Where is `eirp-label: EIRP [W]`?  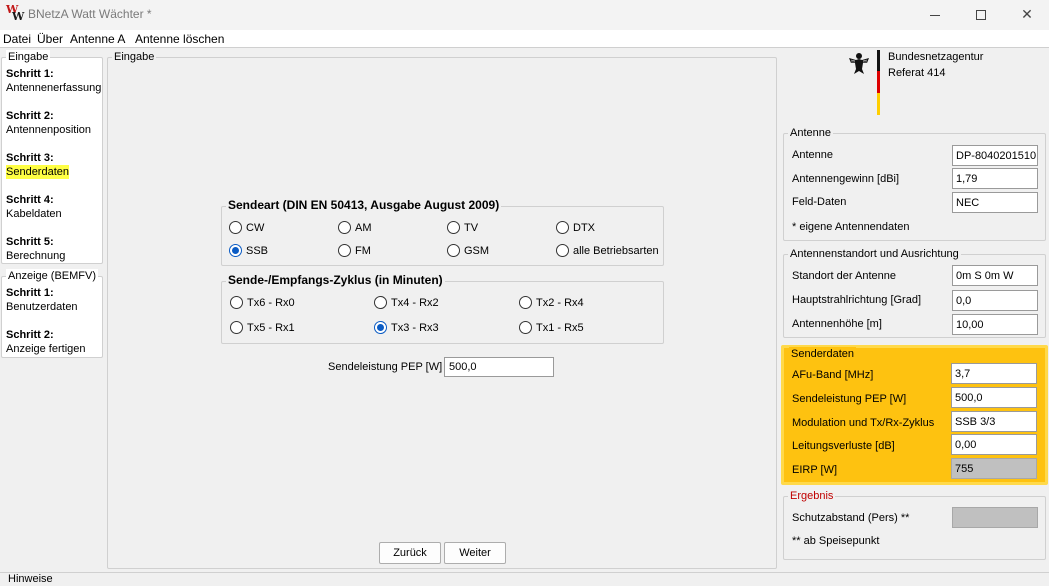 eirp-label: EIRP [W] is located at coordinates (815, 470).